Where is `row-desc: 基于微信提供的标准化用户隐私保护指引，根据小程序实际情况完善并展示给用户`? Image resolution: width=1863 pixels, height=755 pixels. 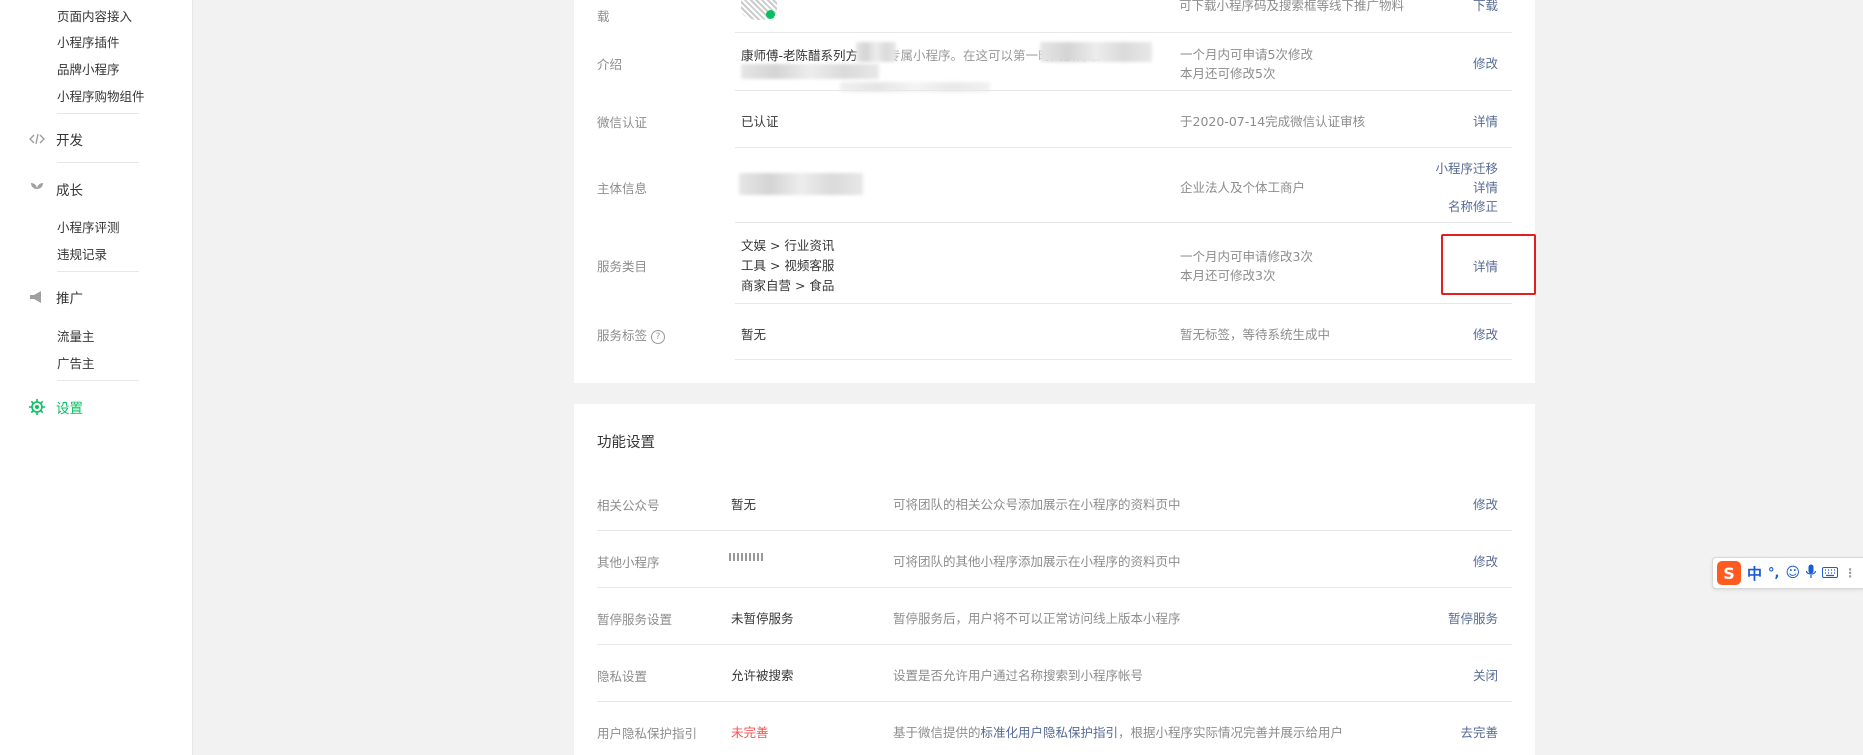 row-desc: 基于微信提供的标准化用户隐私保护指引，根据小程序实际情况完善并展示给用户 is located at coordinates (1118, 731).